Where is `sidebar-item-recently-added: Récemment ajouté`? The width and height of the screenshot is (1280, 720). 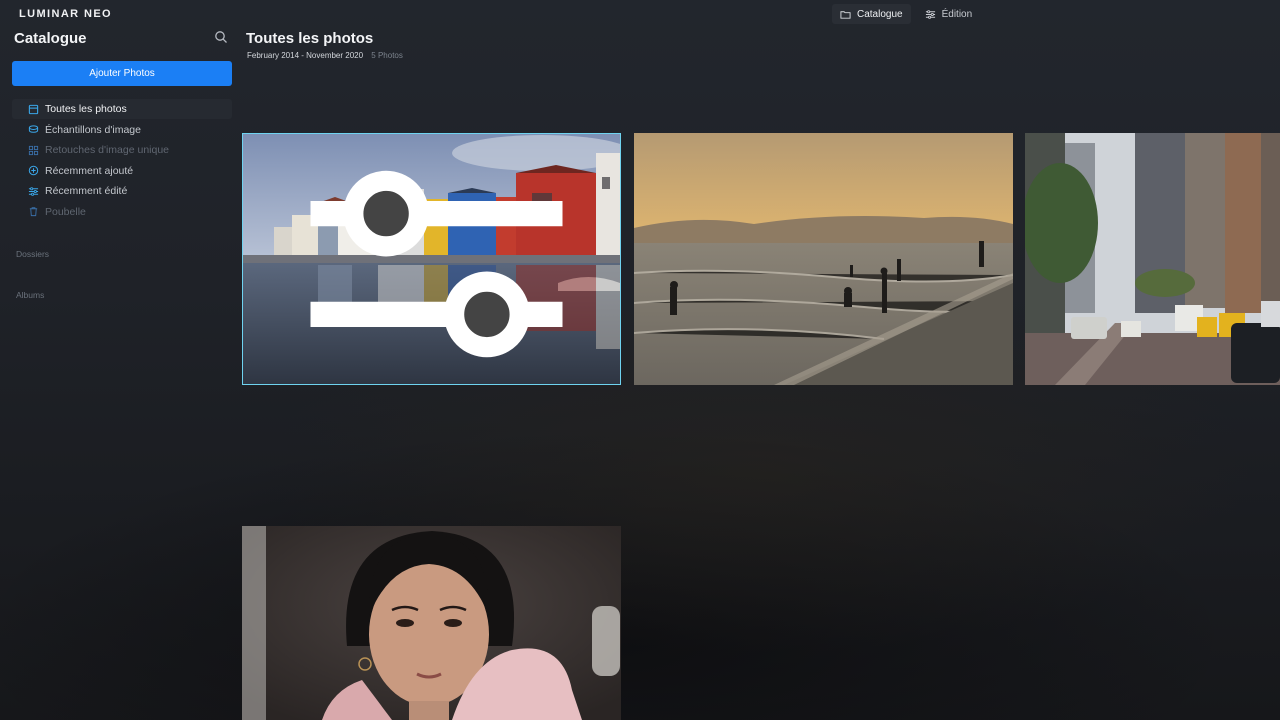
sidebar-item-recently-added: Récemment ajouté is located at coordinates (122, 171).